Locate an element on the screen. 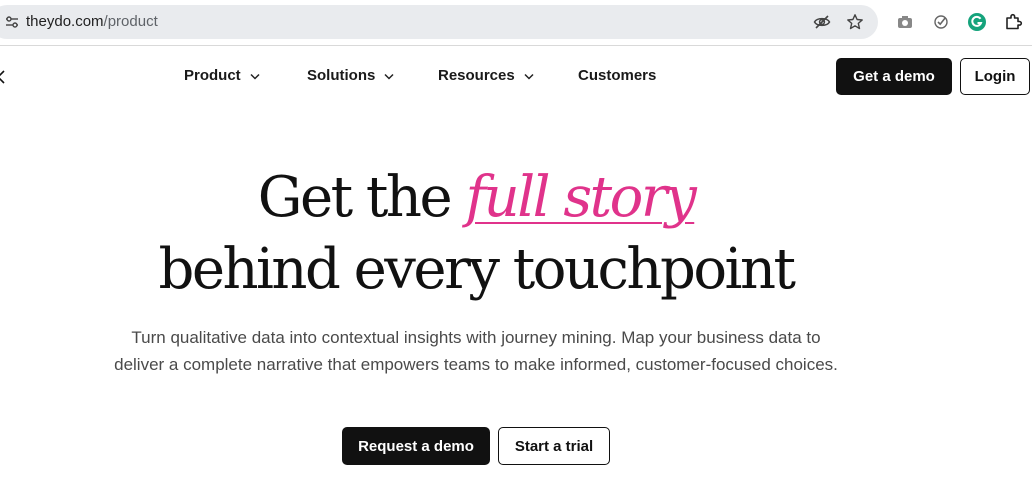 The image size is (1032, 483). extensions-icon is located at coordinates (1013, 22).